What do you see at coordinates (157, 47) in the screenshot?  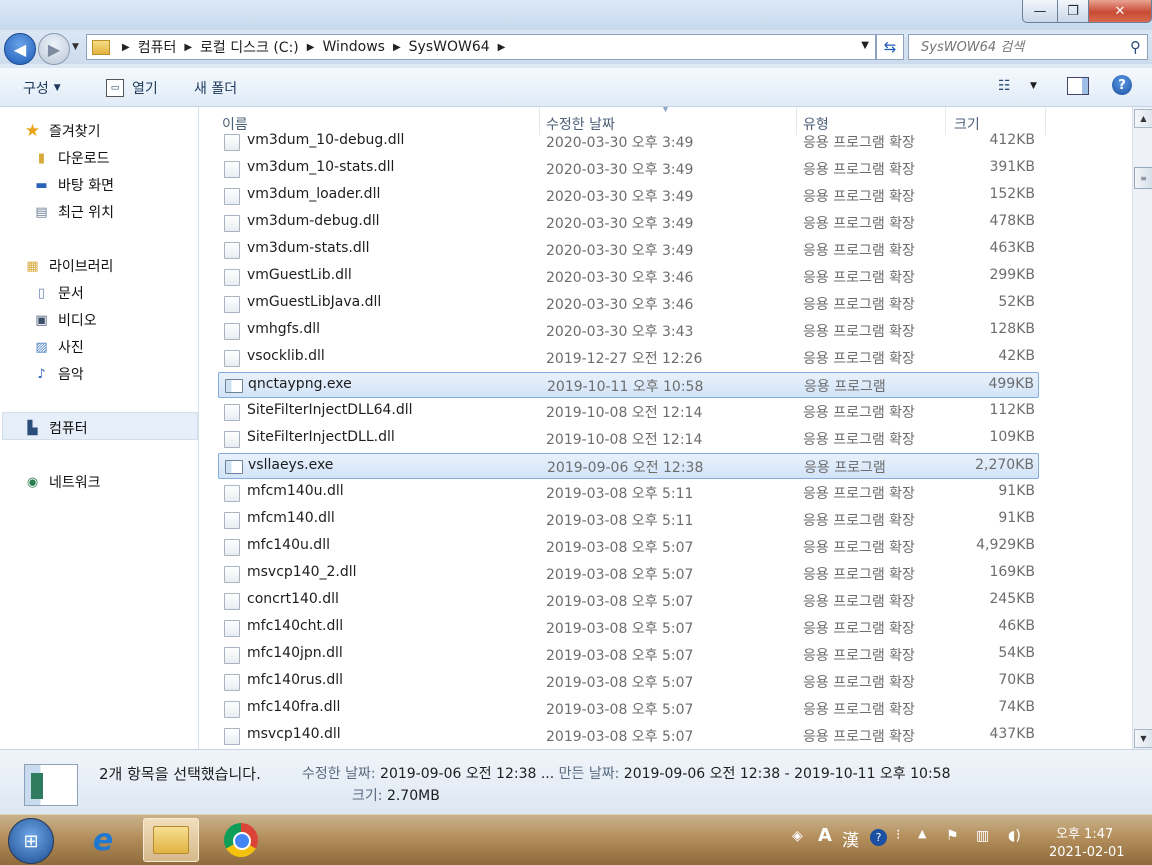 I see `breadcrumb-computer: 컴퓨터` at bounding box center [157, 47].